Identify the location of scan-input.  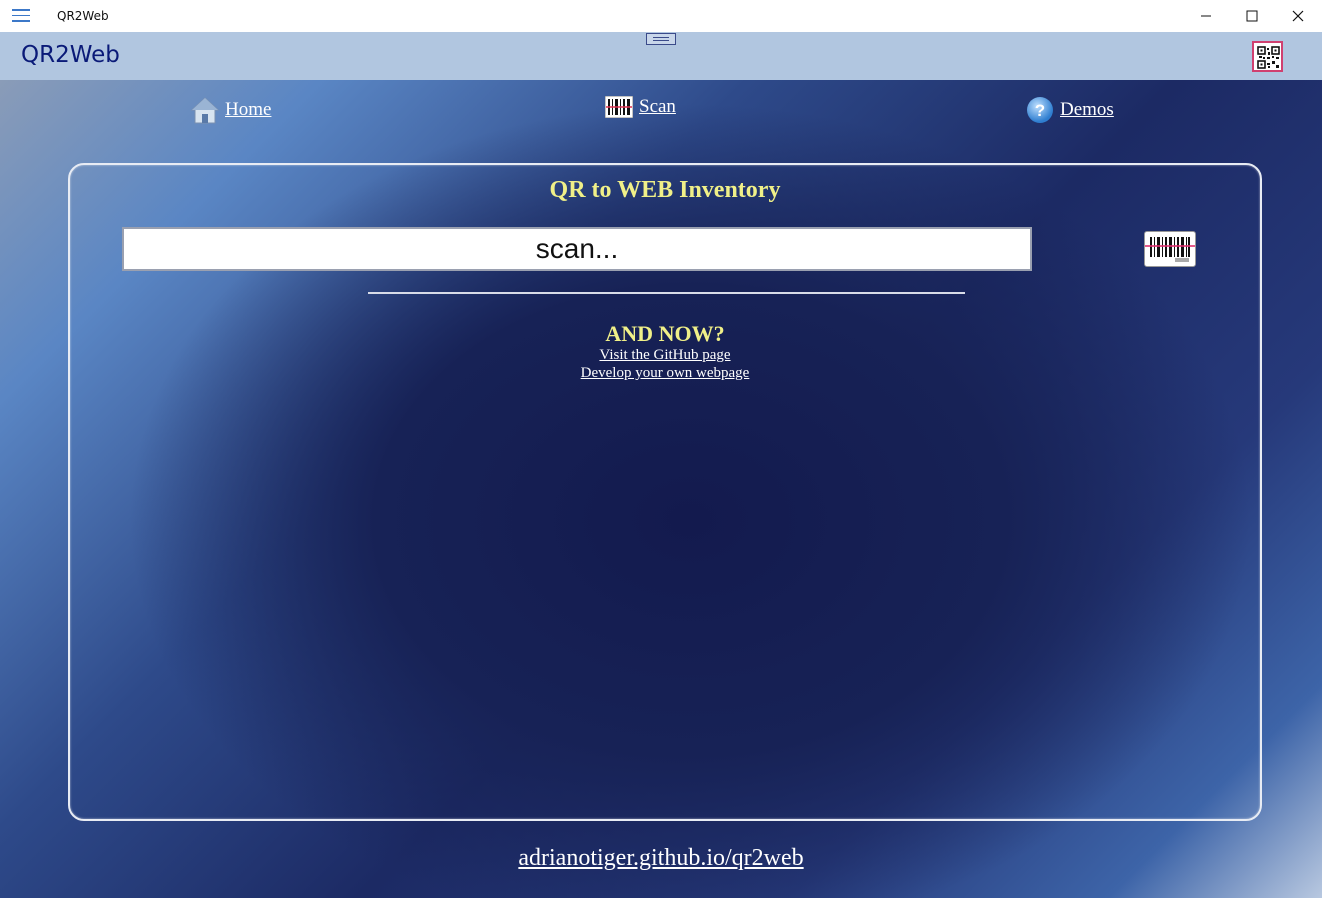
(577, 249).